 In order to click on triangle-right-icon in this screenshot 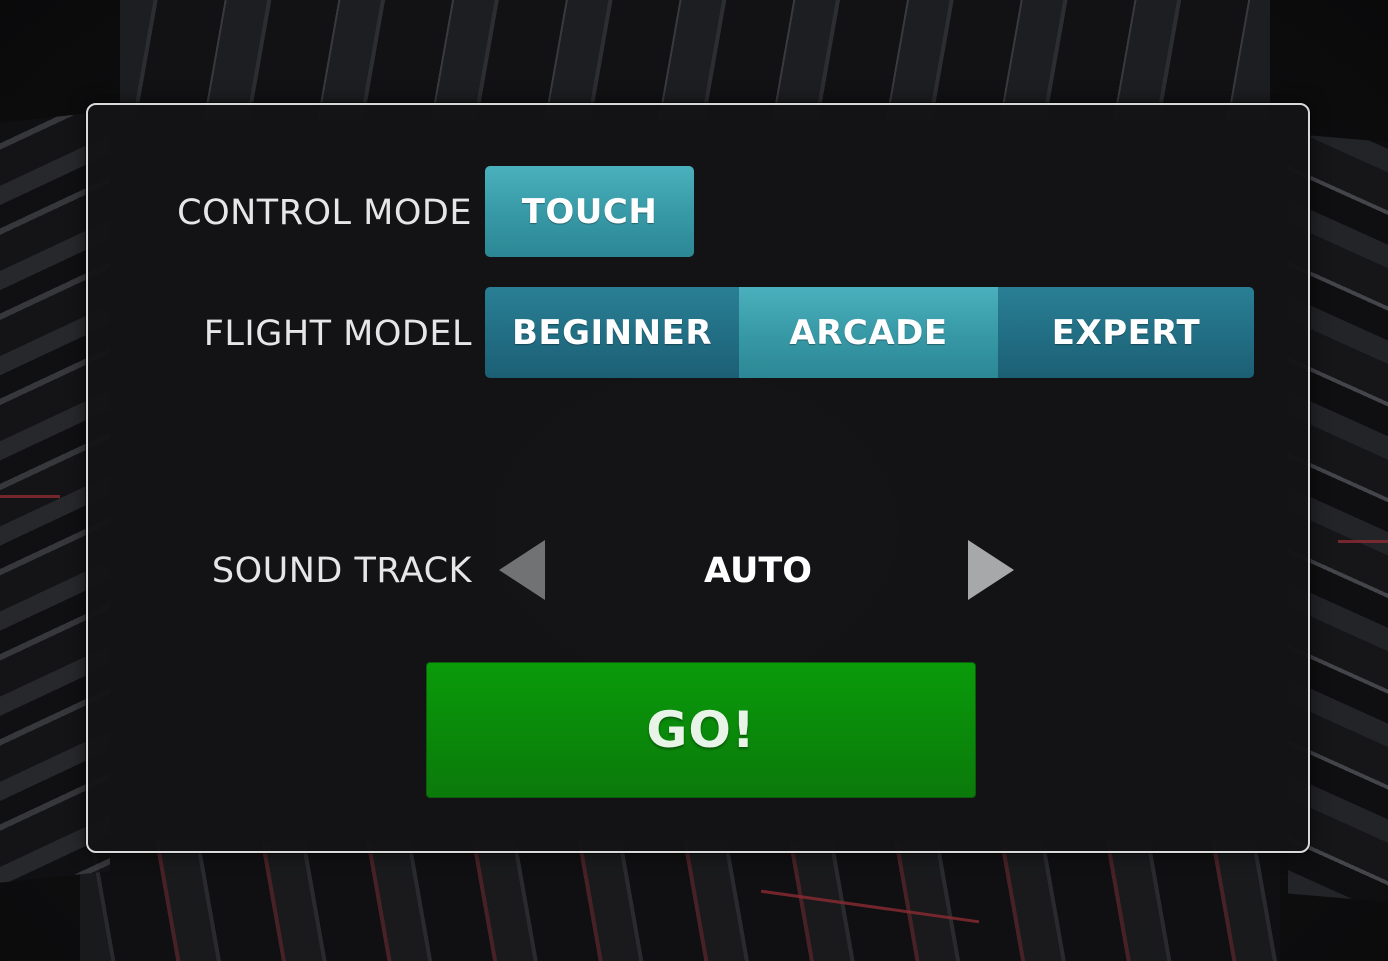, I will do `click(991, 570)`.